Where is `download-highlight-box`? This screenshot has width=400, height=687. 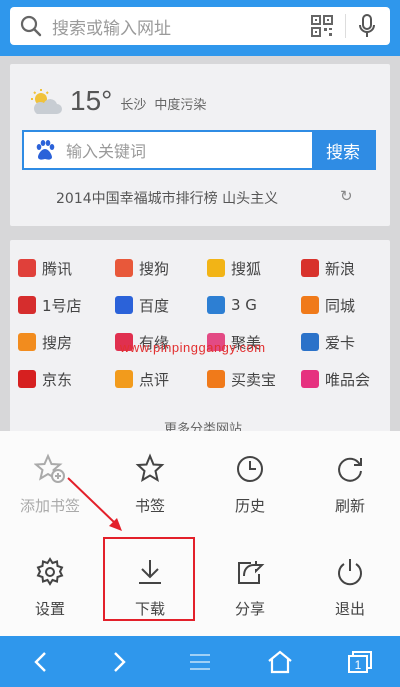
download-highlight-box is located at coordinates (149, 579).